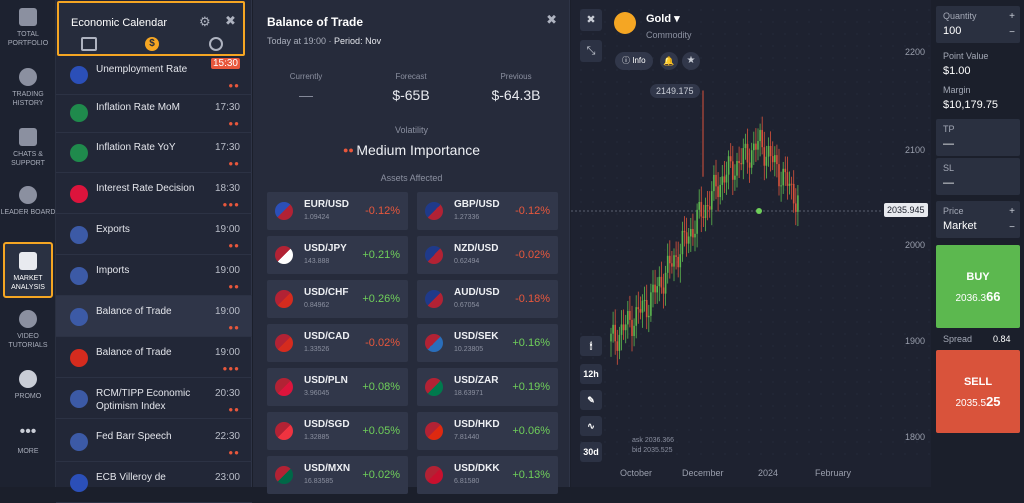 The width and height of the screenshot is (1024, 503). What do you see at coordinates (434, 343) in the screenshot?
I see `currency-flag-icon` at bounding box center [434, 343].